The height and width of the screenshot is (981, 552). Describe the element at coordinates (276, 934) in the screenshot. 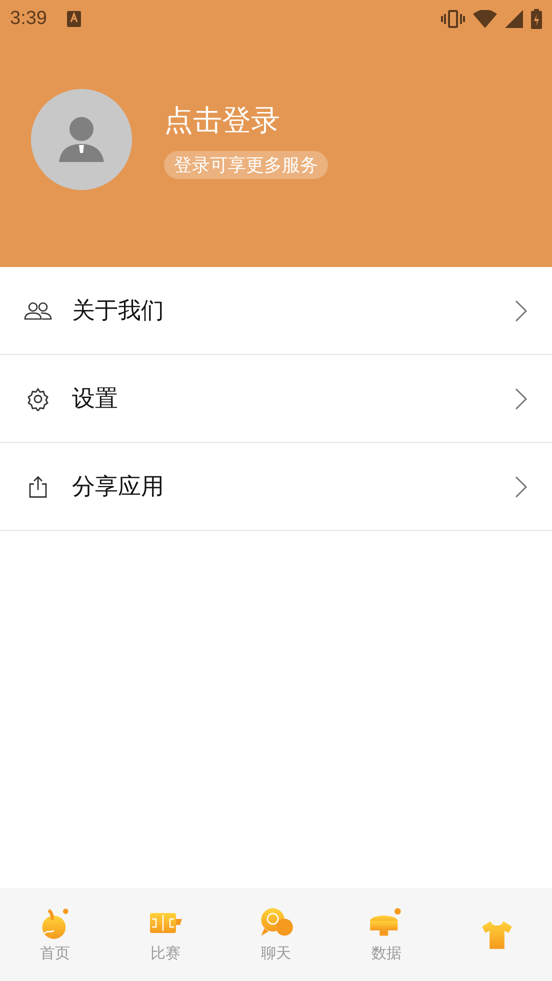

I see `tab: 聊天` at that location.